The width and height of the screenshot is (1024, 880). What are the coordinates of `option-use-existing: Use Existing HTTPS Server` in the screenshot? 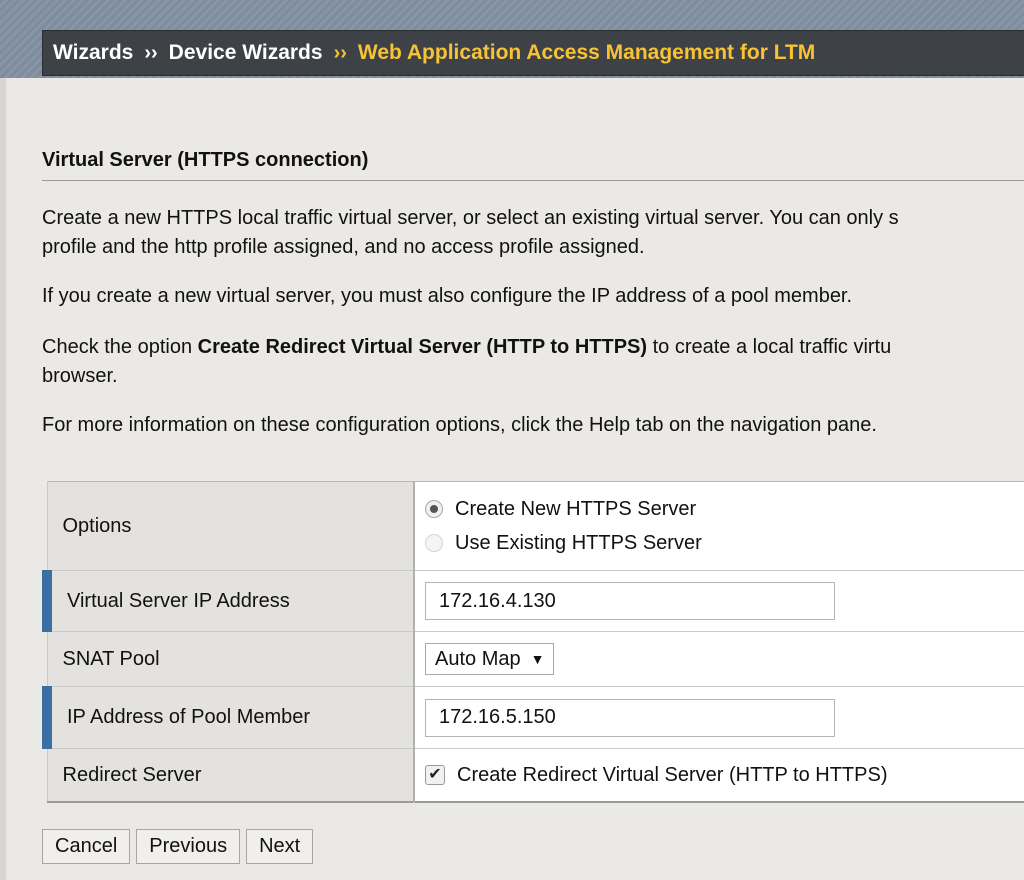 It's located at (724, 543).